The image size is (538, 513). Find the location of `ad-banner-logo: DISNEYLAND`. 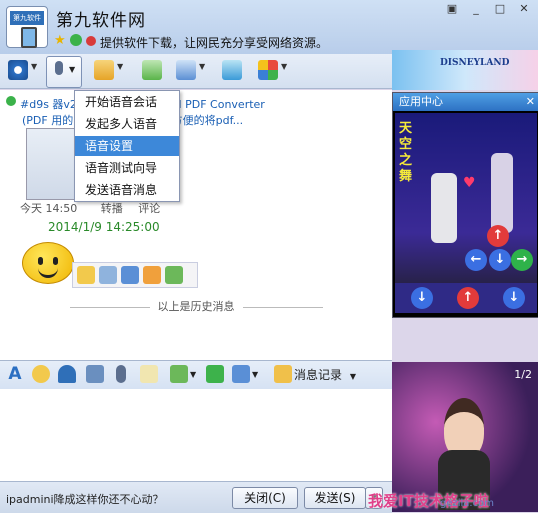

ad-banner-logo: DISNEYLAND is located at coordinates (475, 63).